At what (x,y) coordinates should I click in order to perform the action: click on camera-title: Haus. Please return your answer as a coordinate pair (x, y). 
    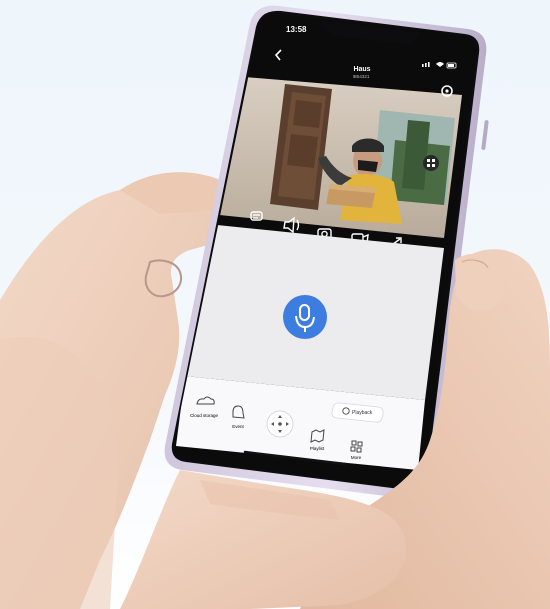
    Looking at the image, I should click on (361, 69).